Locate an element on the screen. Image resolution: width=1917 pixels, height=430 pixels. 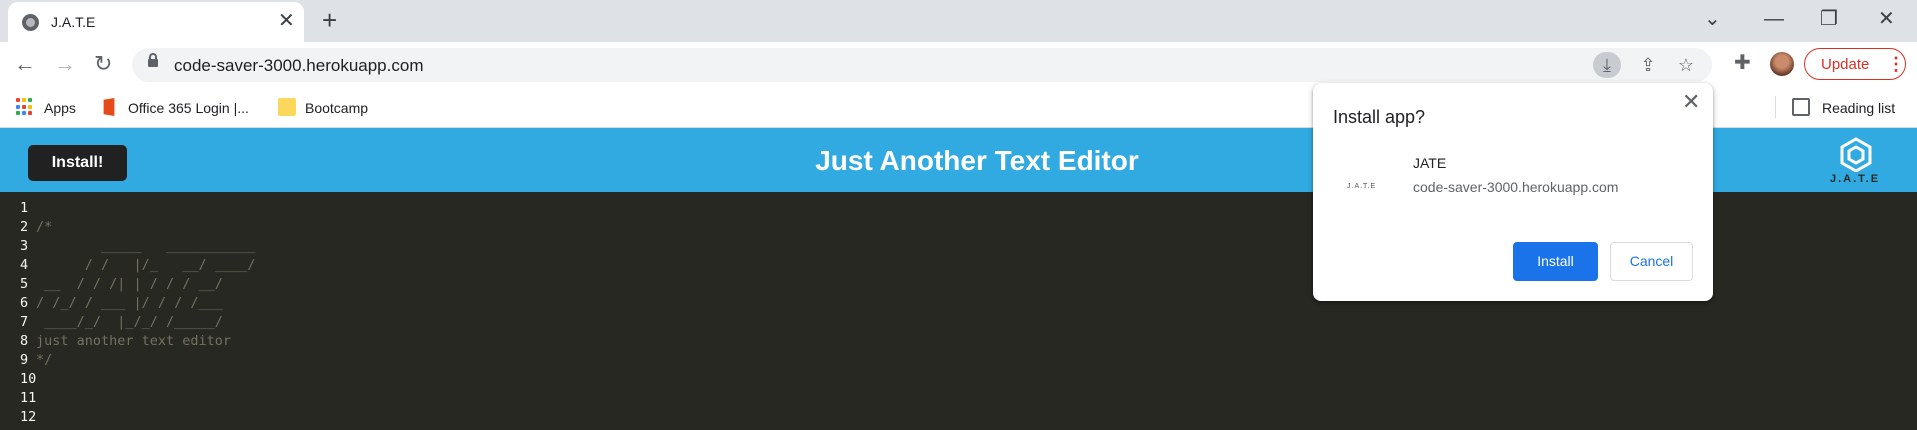
globe-icon is located at coordinates (30, 22).